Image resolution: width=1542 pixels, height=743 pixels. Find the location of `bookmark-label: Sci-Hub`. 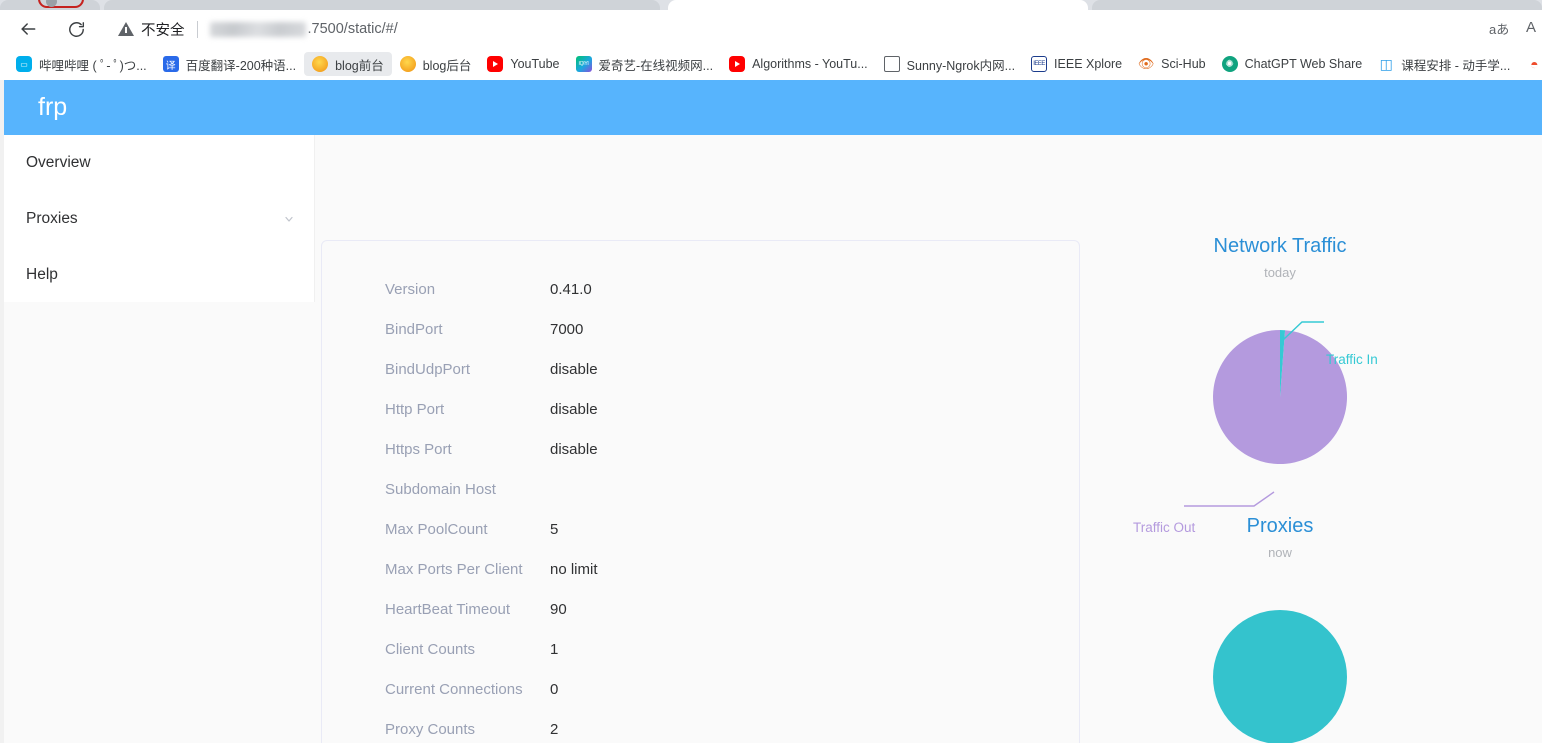

bookmark-label: Sci-Hub is located at coordinates (1183, 64).